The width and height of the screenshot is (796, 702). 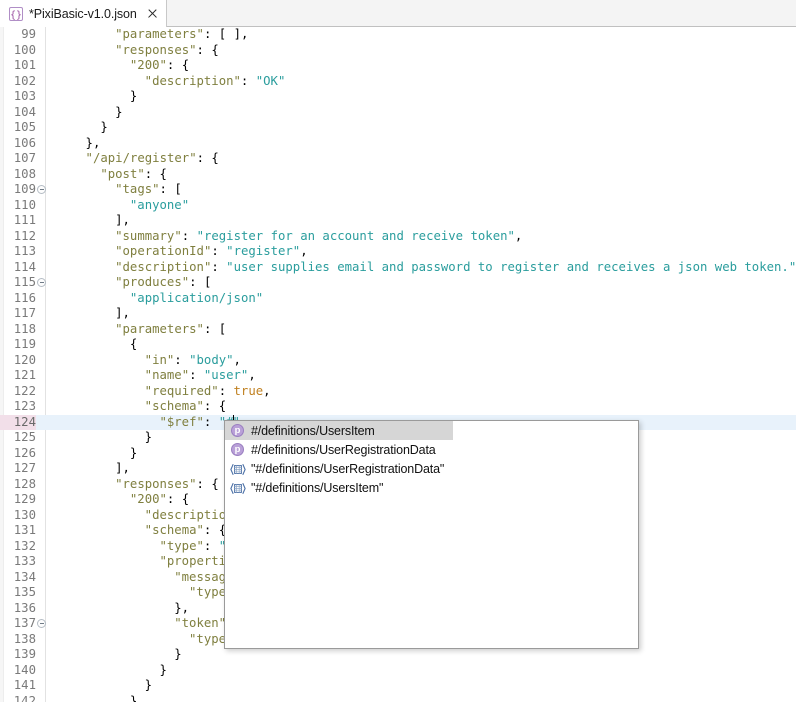 What do you see at coordinates (24, 173) in the screenshot?
I see `line-number: 108` at bounding box center [24, 173].